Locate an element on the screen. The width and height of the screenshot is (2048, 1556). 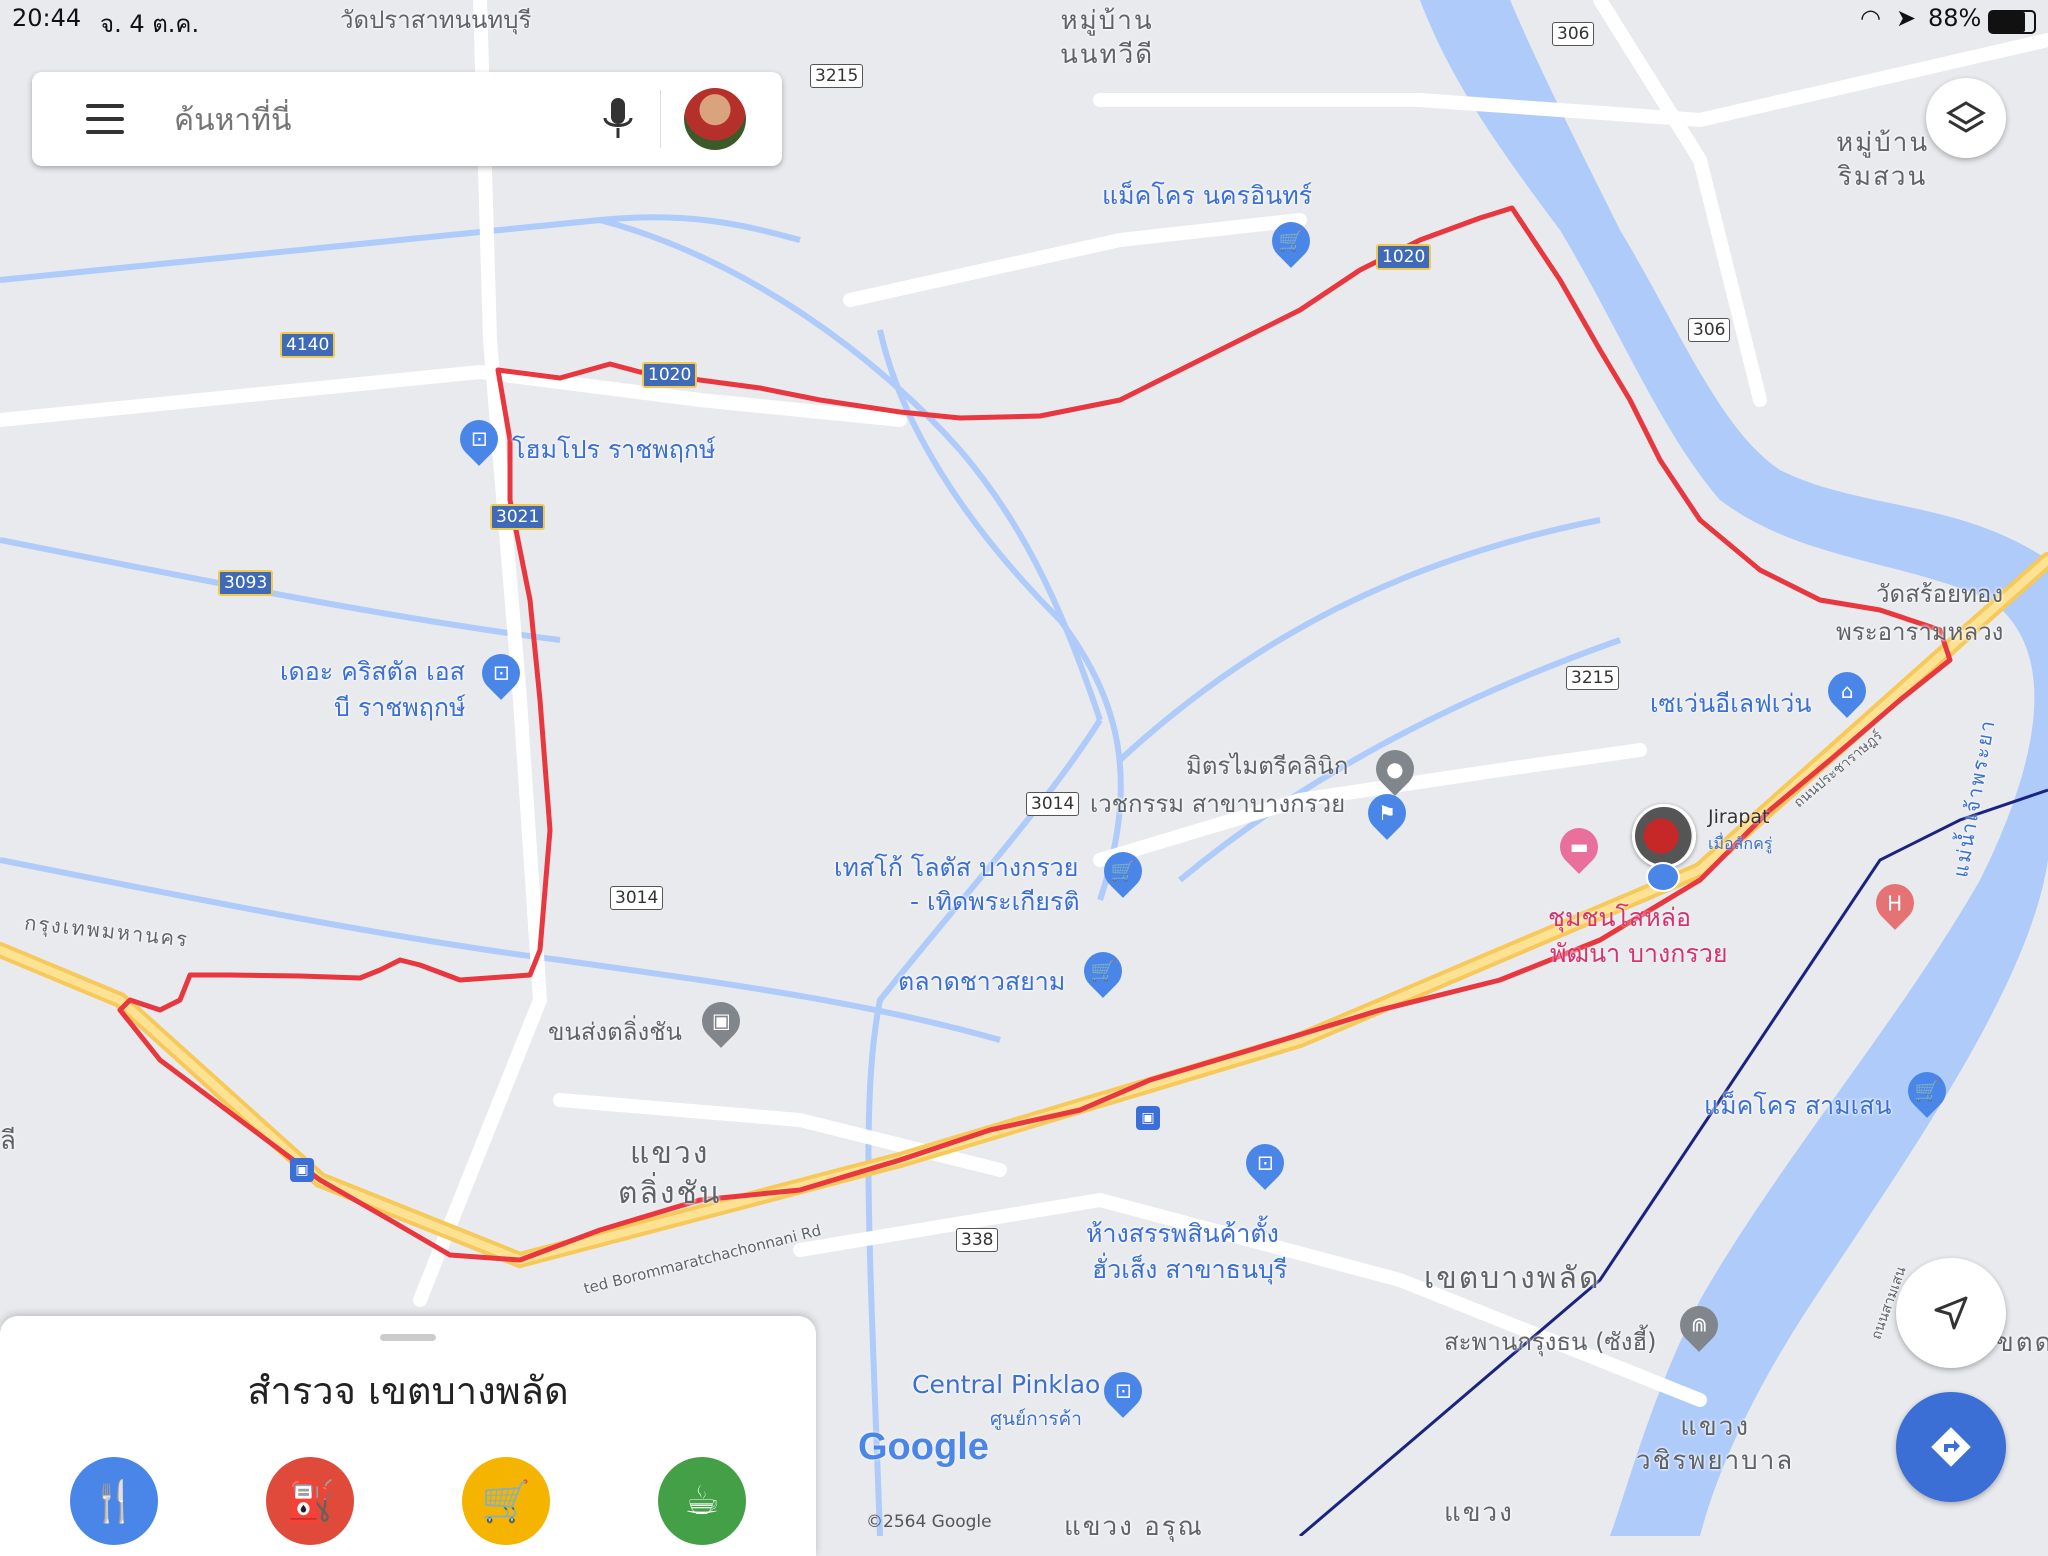
groceries-button: 🛒 is located at coordinates (506, 1501).